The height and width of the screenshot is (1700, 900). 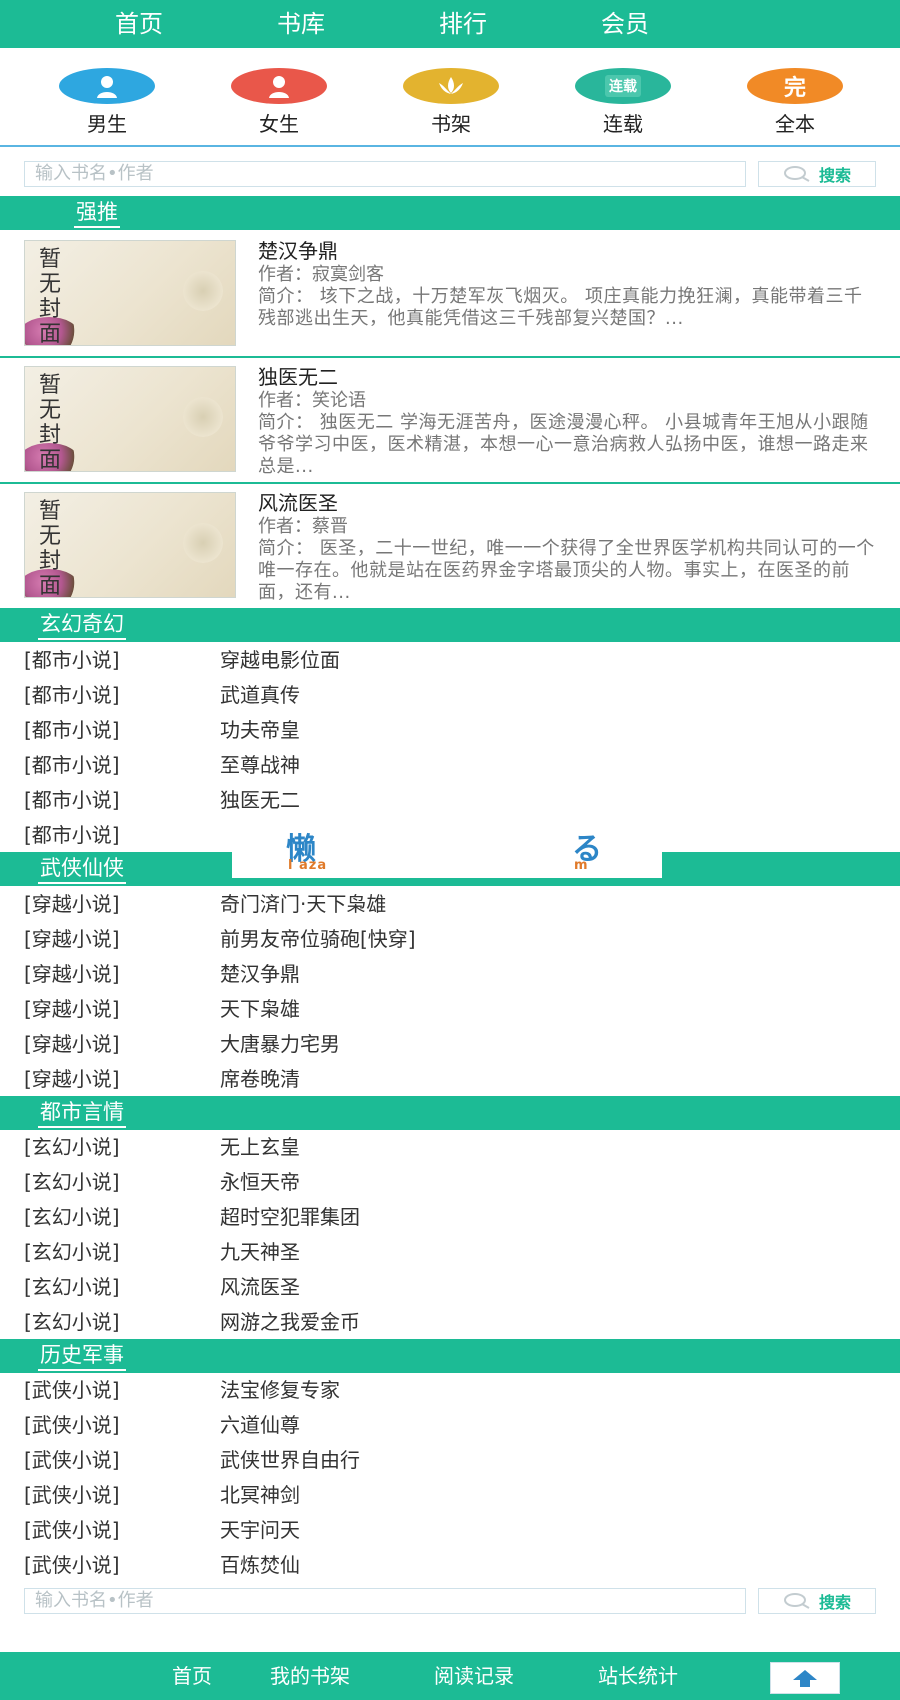 I want to click on section-title: 武侠仙侠, so click(x=82, y=869).